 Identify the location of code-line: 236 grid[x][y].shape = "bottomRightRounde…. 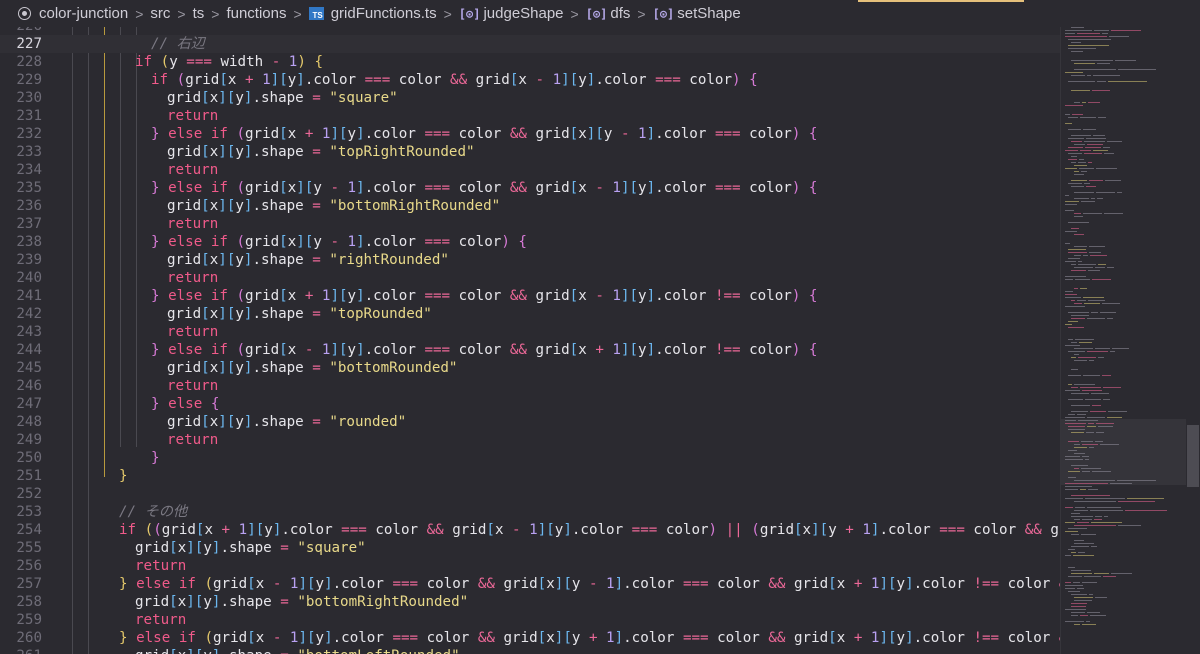
(530, 206).